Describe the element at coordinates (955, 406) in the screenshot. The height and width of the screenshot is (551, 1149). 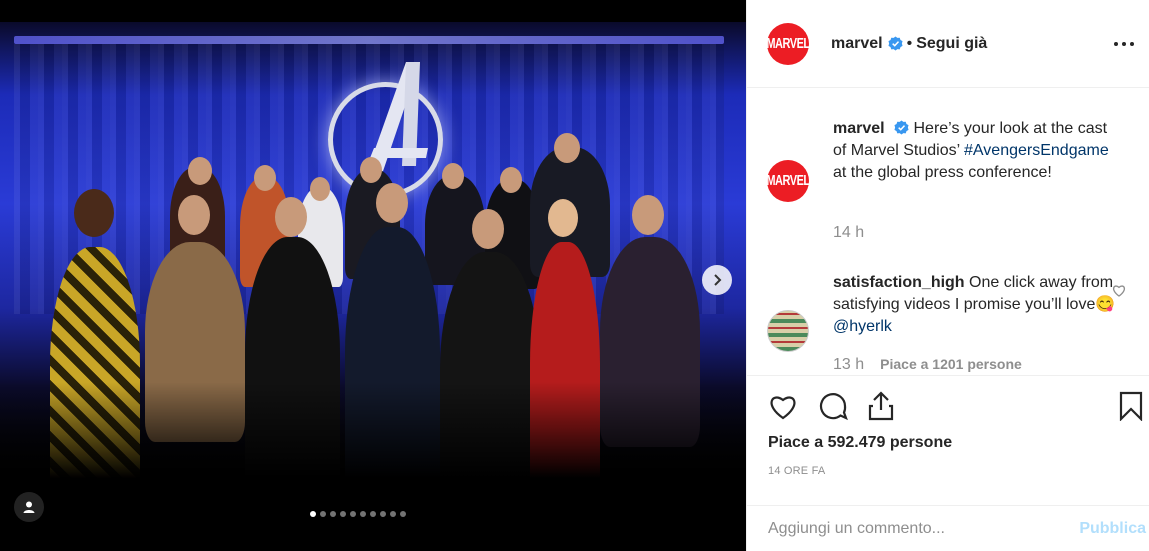
I see `action-bar` at that location.